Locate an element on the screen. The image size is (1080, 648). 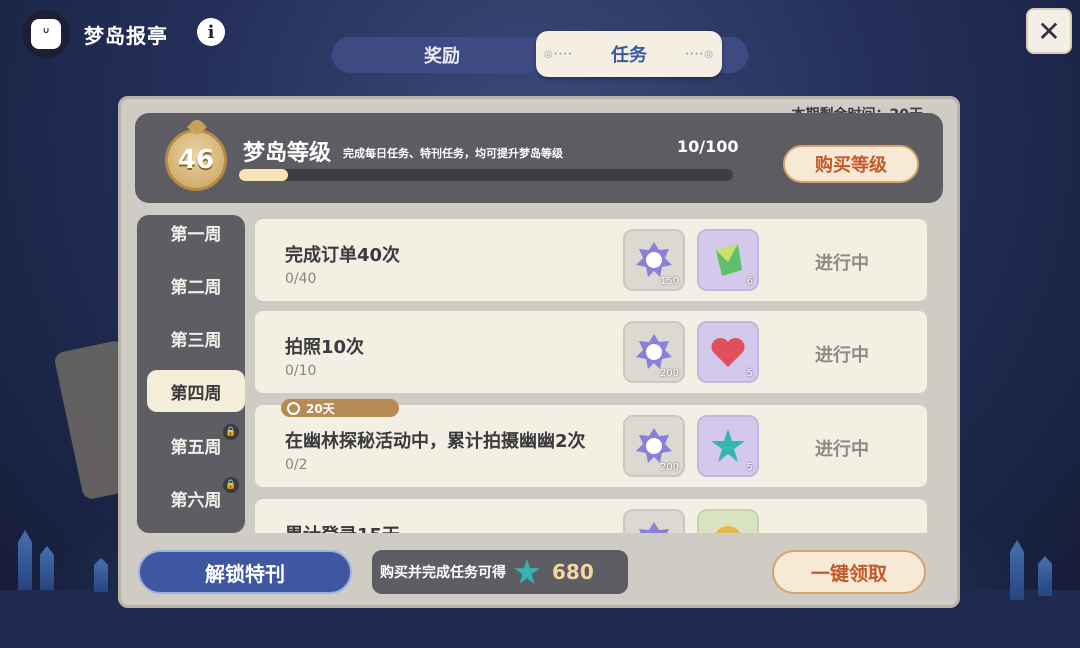
unlock-special-button: 解锁特刊 is located at coordinates (245, 572).